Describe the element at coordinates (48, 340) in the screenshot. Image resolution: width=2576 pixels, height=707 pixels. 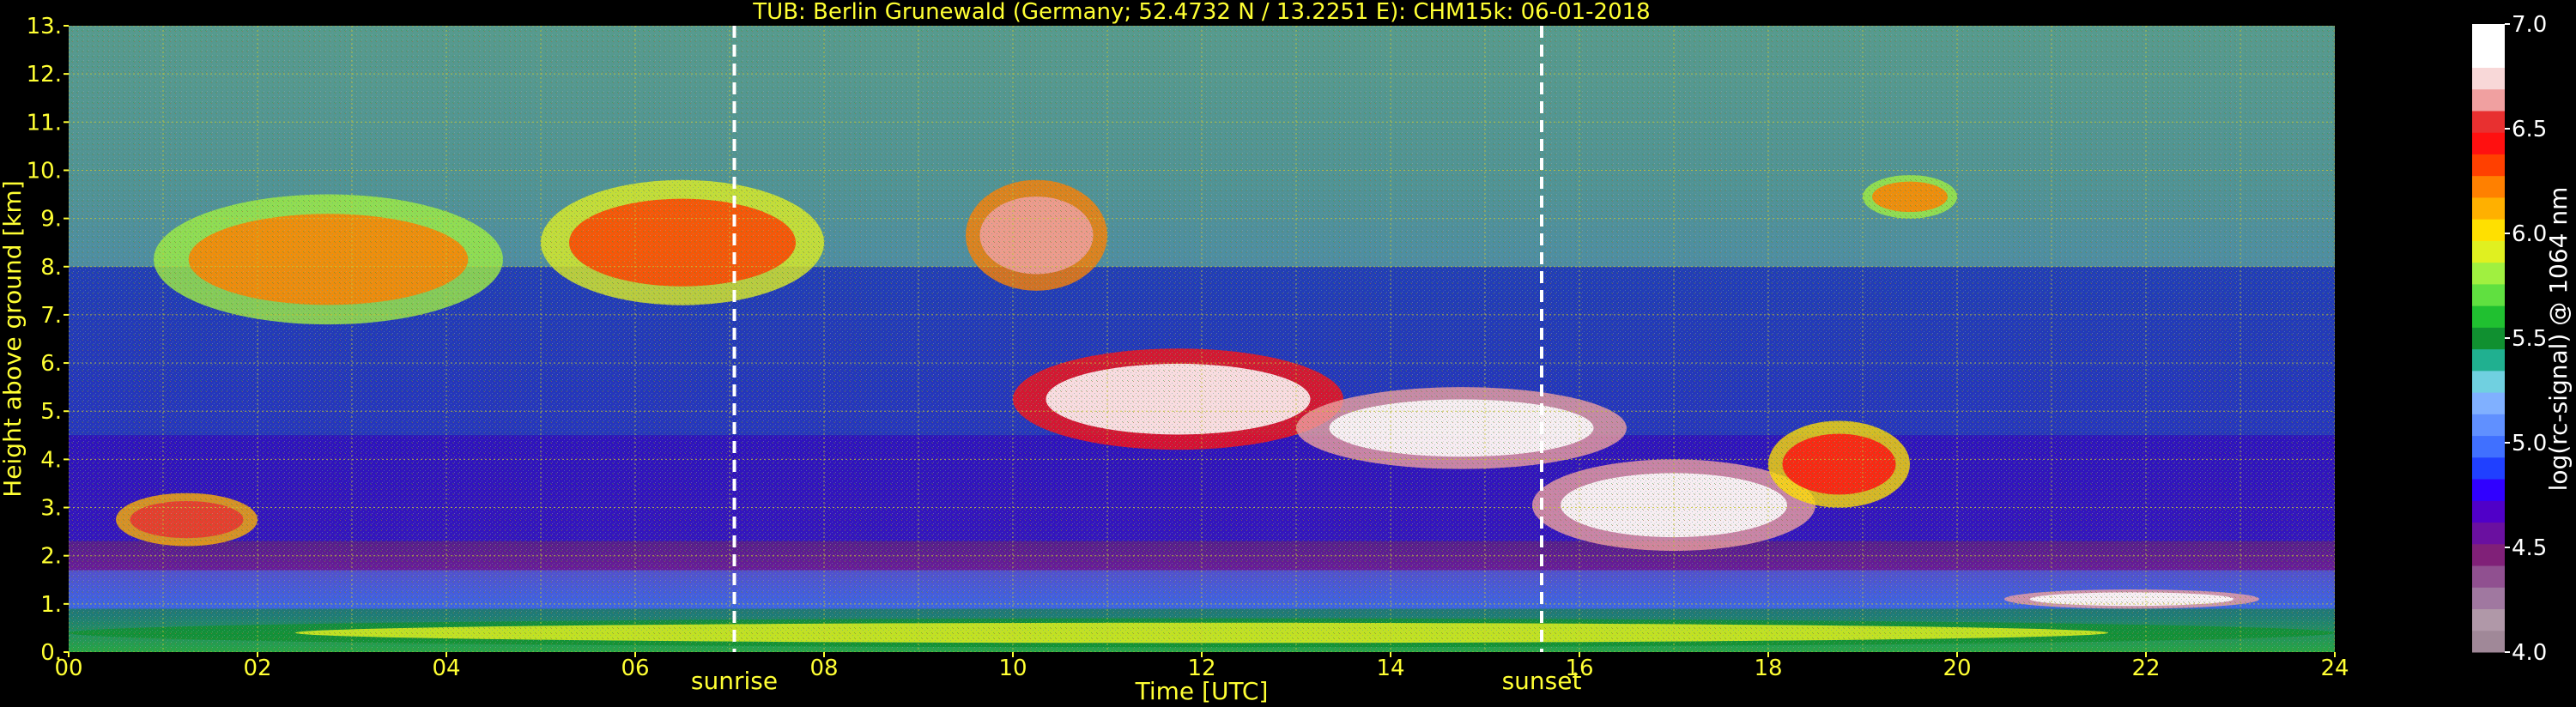
I see `y-axis-ticks: 0. 1. 2. 3. 4. 5. 6. 7. 8. 9. 10. 11. 12. 13.` at that location.